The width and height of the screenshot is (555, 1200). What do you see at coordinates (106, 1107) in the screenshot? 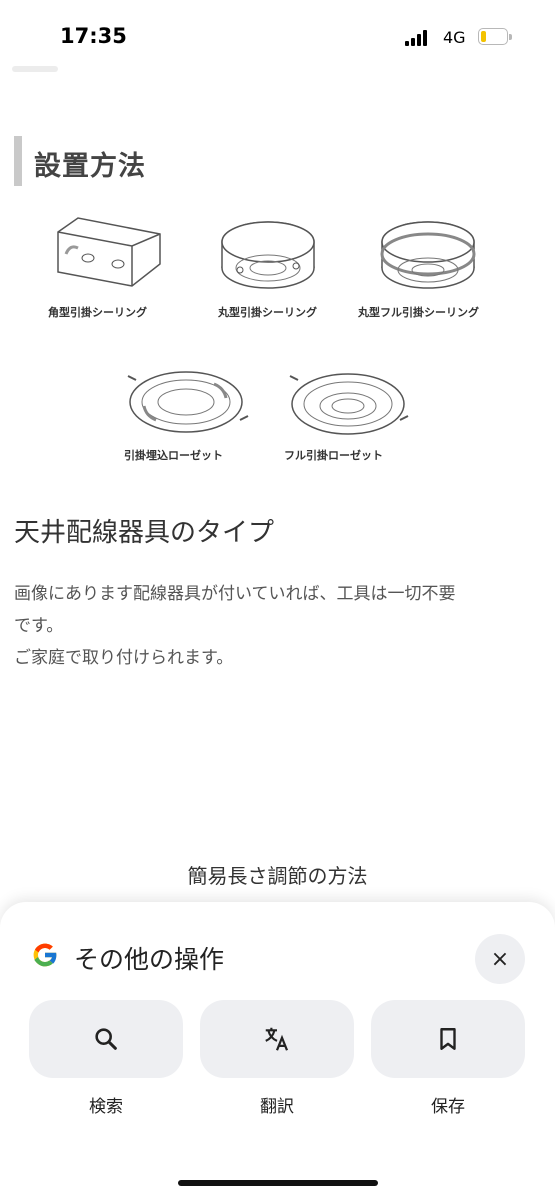
I see `search-label: 検索` at bounding box center [106, 1107].